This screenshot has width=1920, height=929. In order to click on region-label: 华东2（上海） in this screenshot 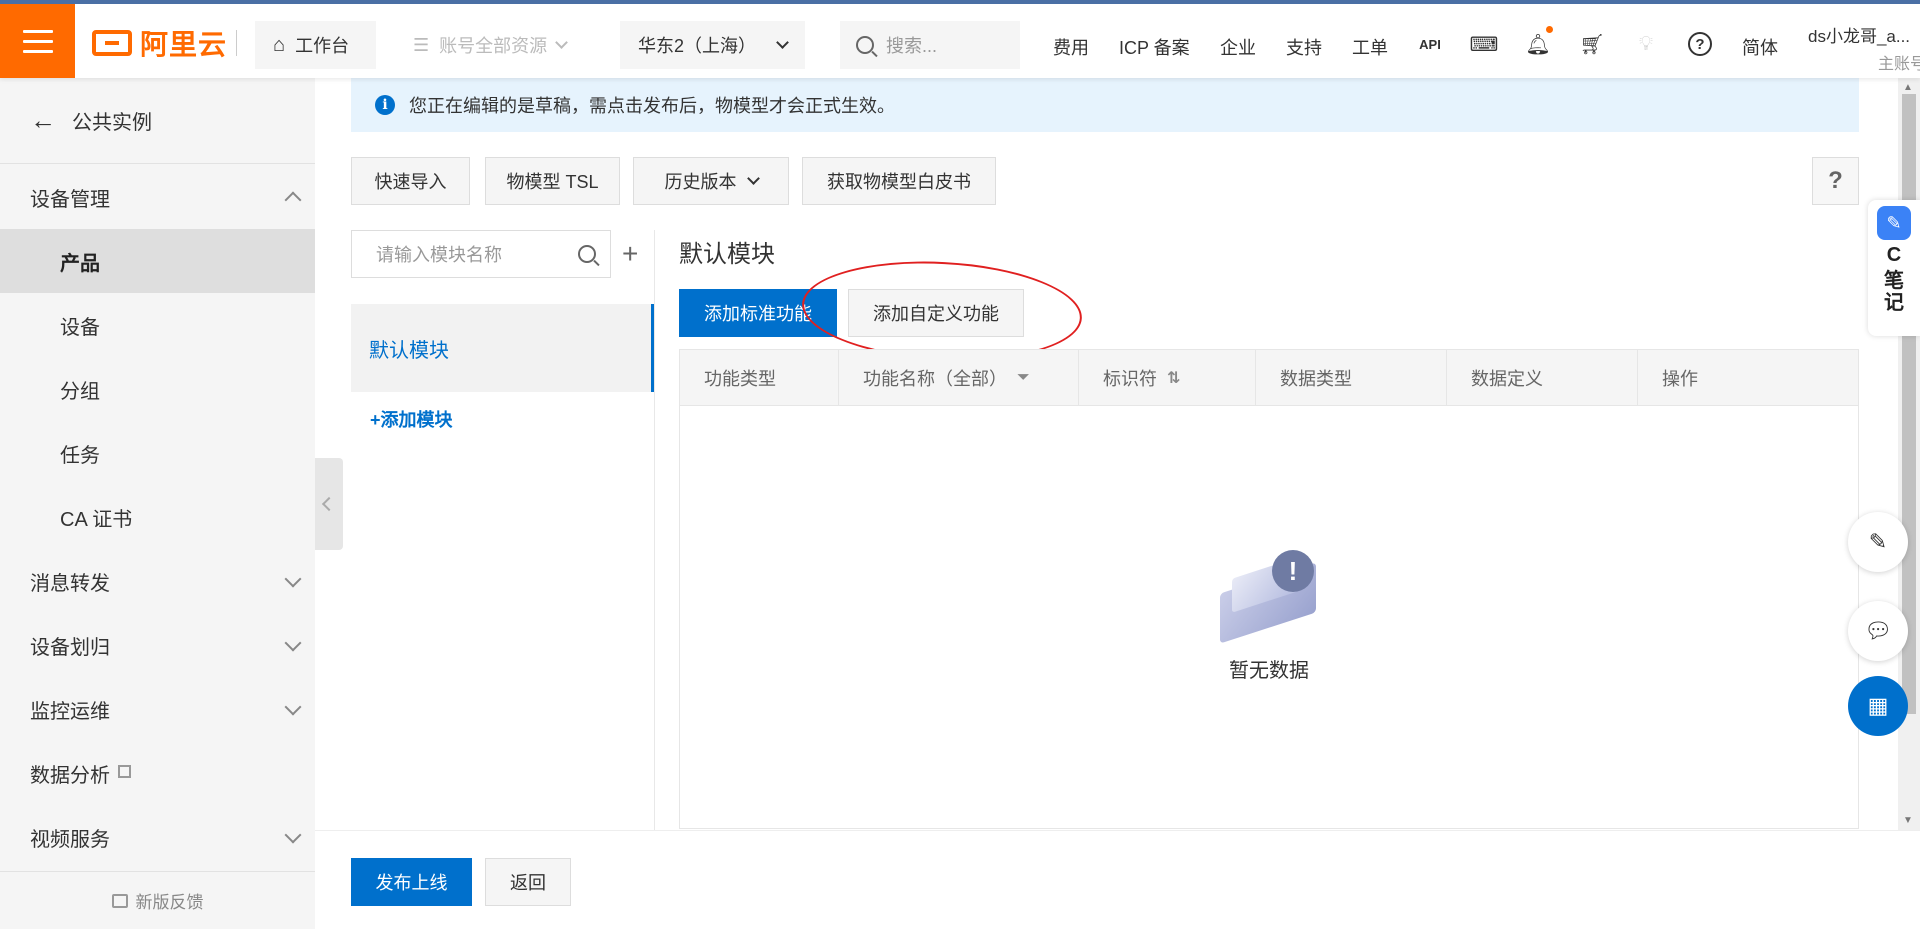, I will do `click(697, 46)`.